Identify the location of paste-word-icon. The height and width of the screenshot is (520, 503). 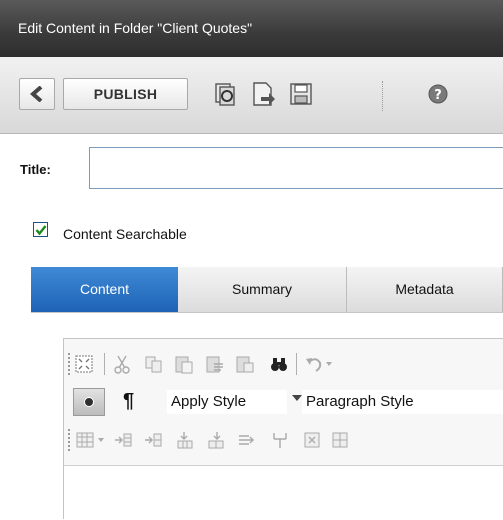
(245, 364).